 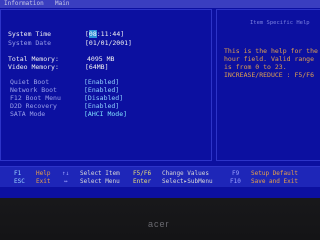 What do you see at coordinates (185, 173) in the screenshot?
I see `key-f5f6-action: Change Values` at bounding box center [185, 173].